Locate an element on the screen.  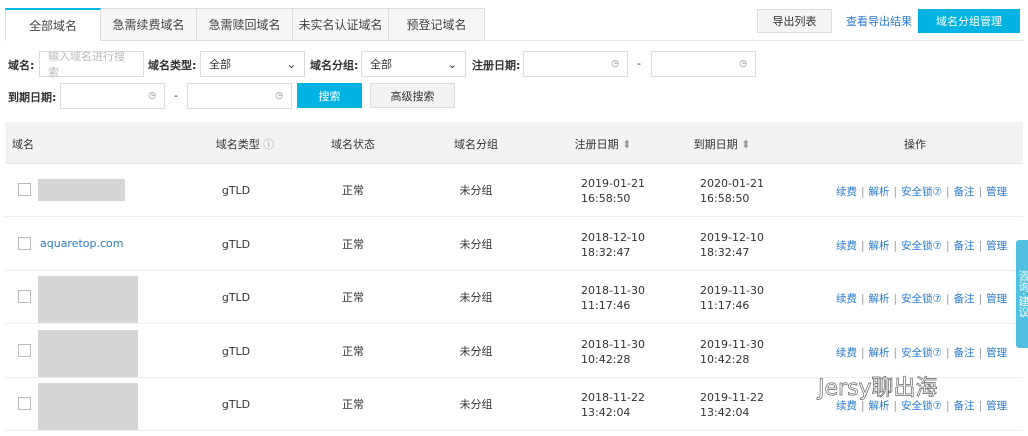
exp-date-time: 10:42:28 is located at coordinates (725, 359).